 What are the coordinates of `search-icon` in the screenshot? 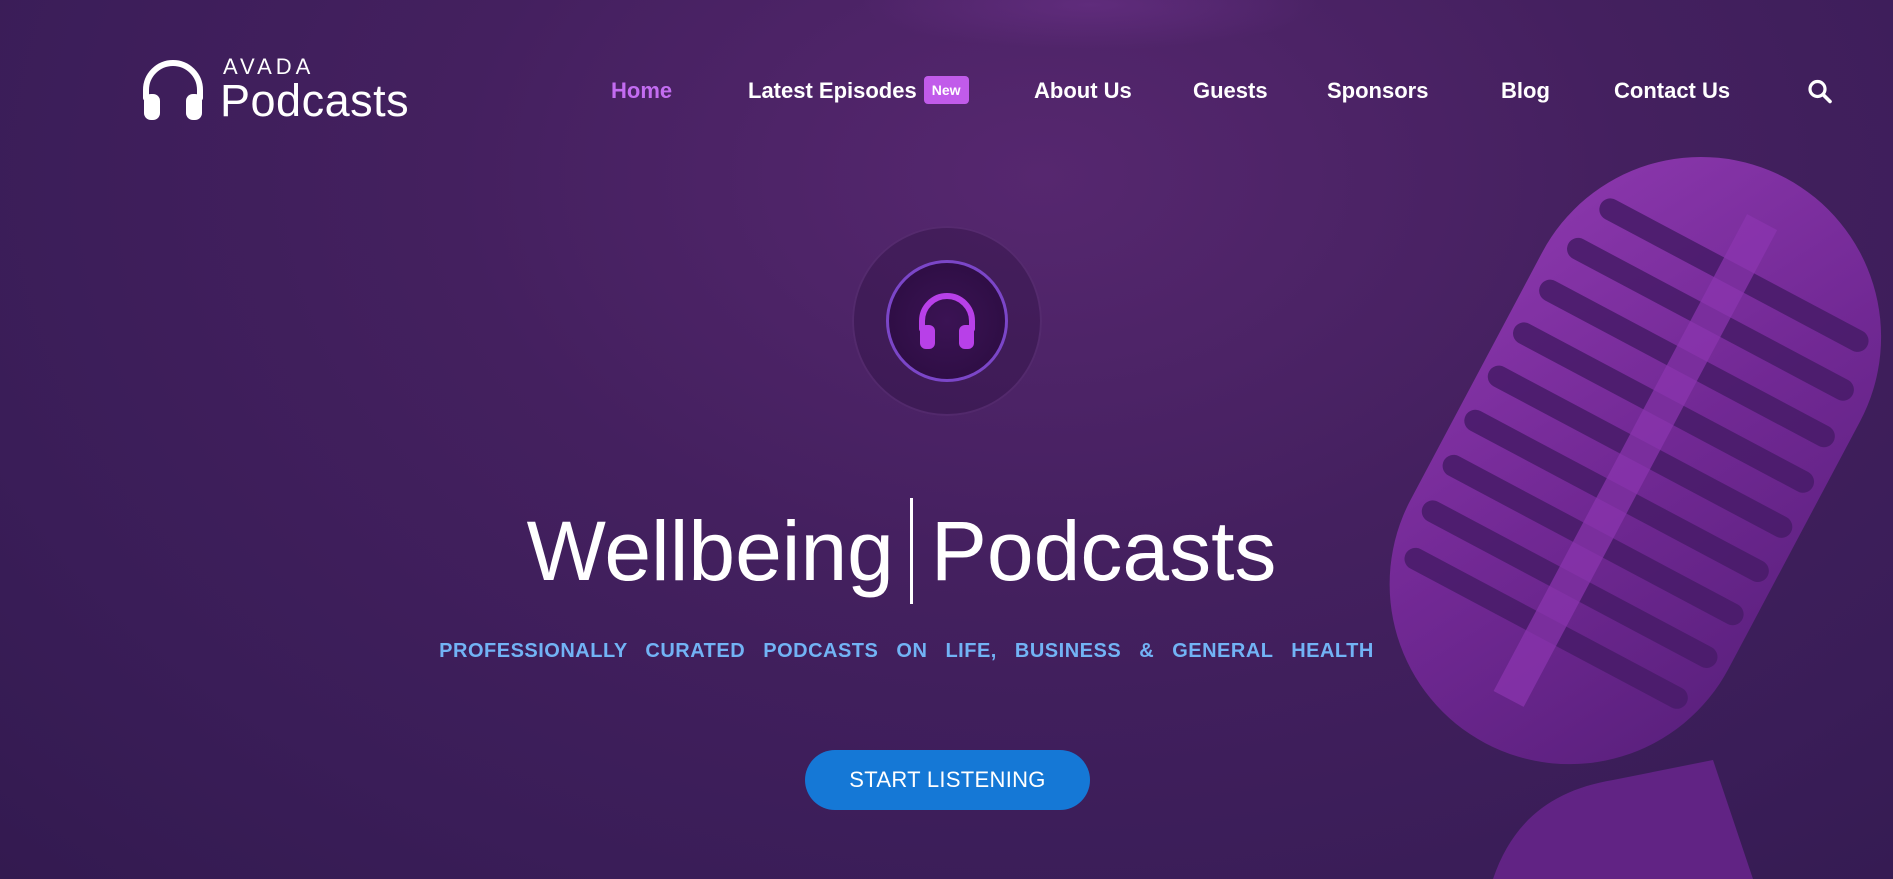 It's located at (1820, 91).